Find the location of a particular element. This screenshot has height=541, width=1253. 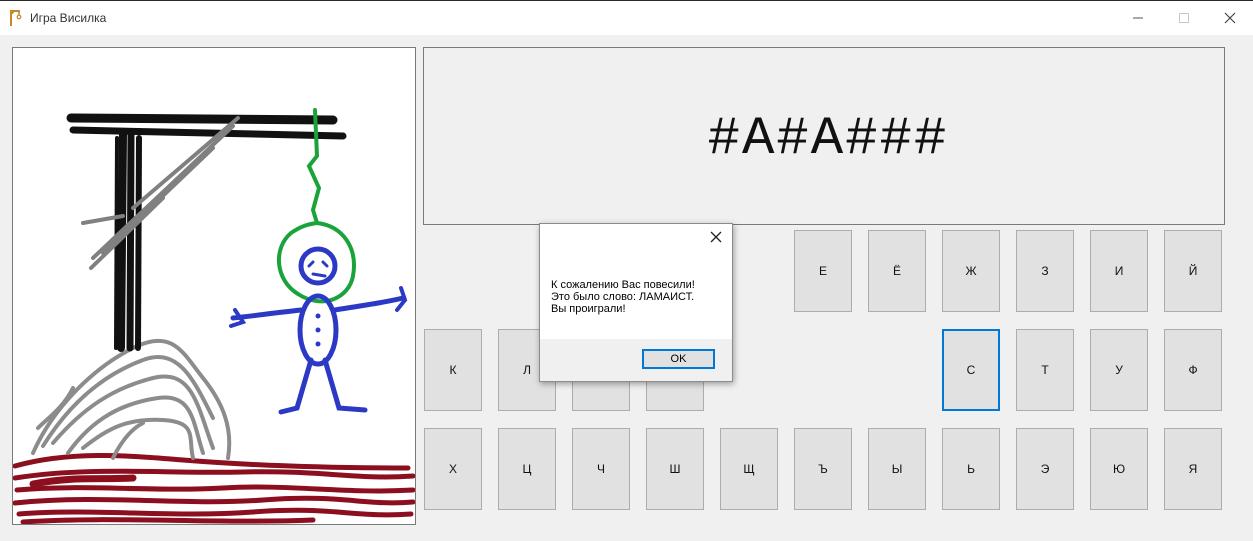

letter-key: Ъ is located at coordinates (823, 469).